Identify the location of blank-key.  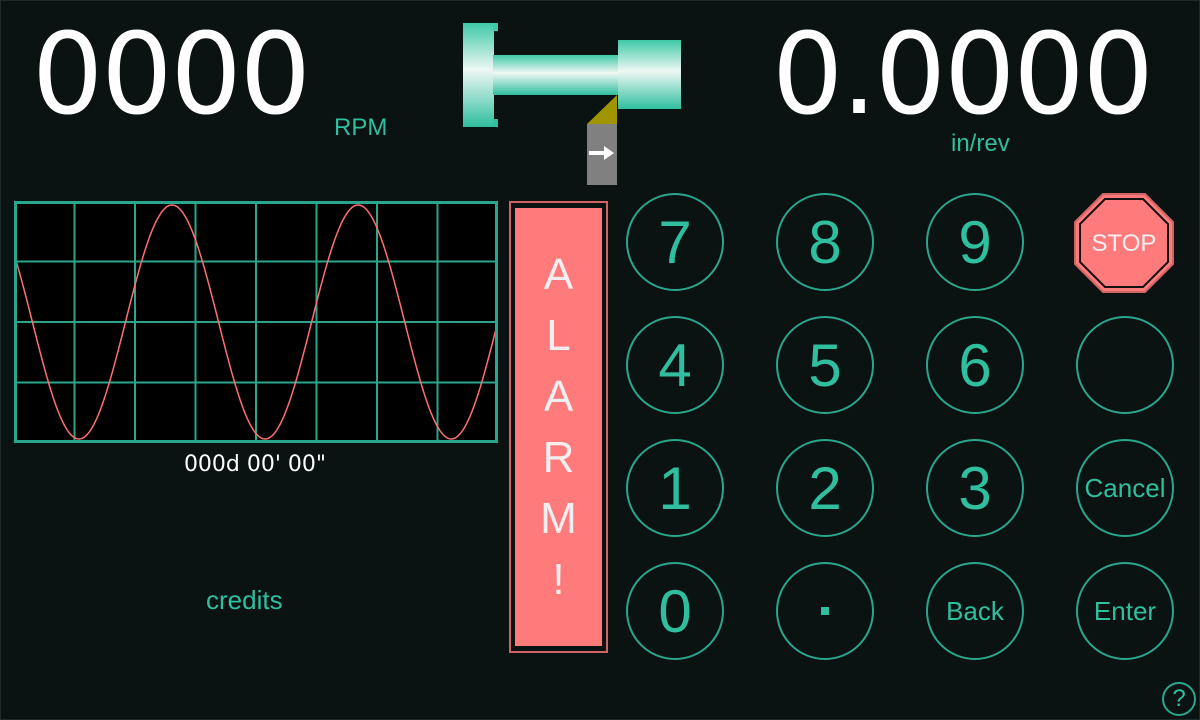
(1125, 365).